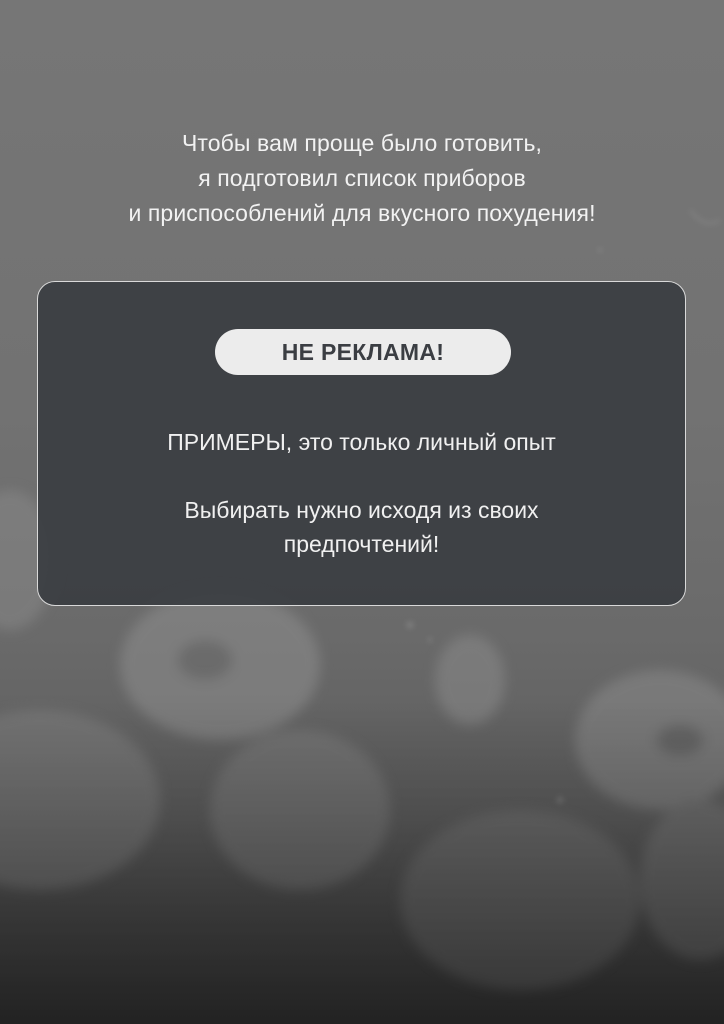  Describe the element at coordinates (362, 143) in the screenshot. I see `intro-line-1: Чтобы вам проще было готовить,` at that location.